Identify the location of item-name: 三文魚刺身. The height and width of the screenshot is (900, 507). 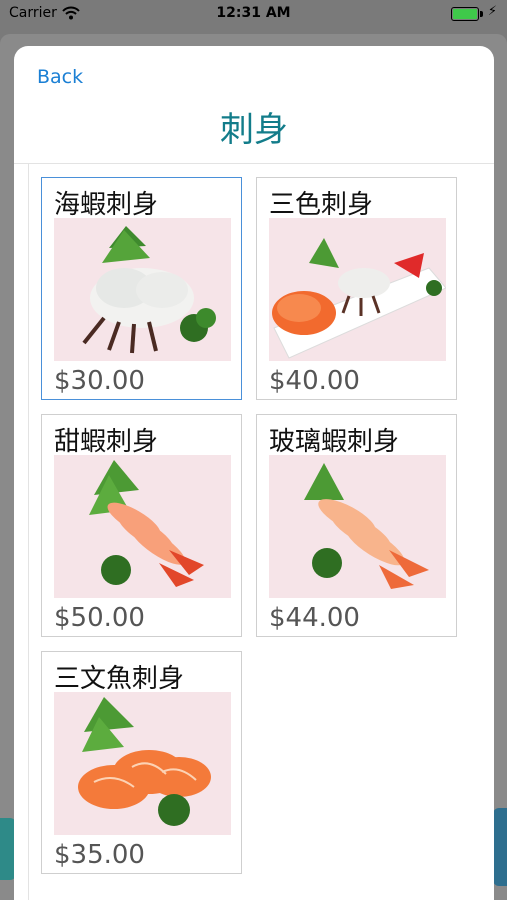
(119, 679).